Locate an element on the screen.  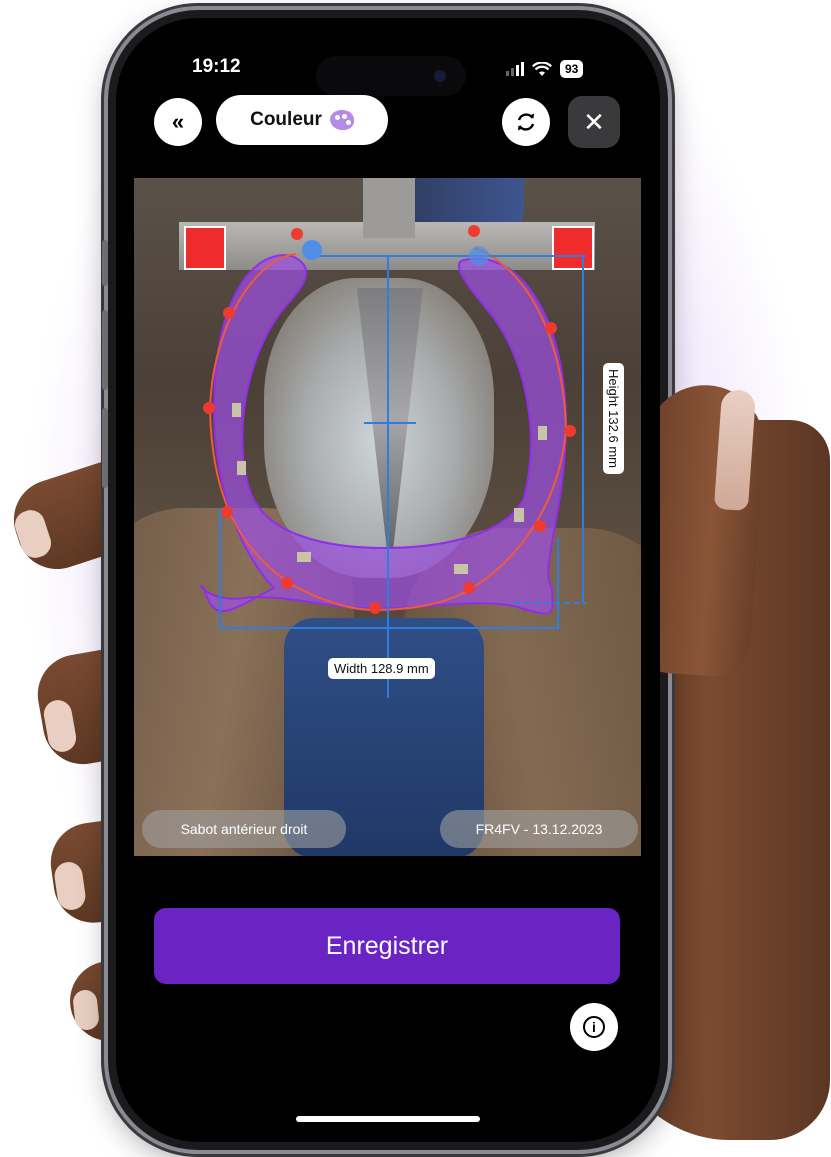
battery-indicator: 93 is located at coordinates (572, 69).